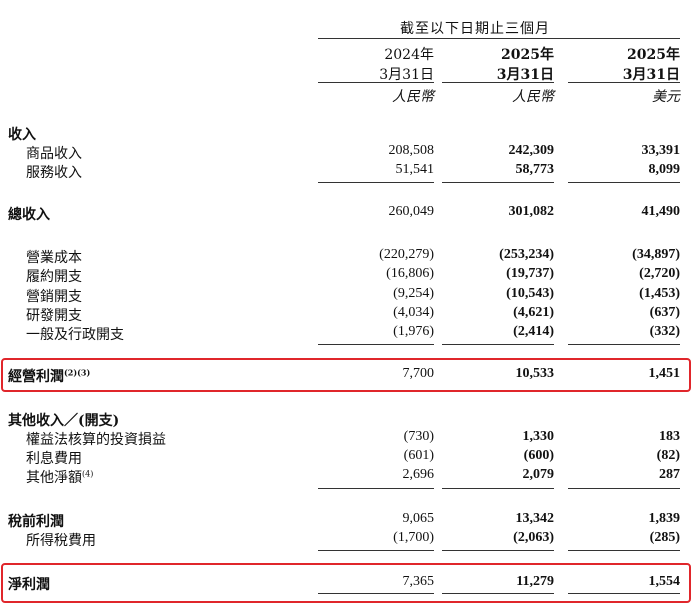  What do you see at coordinates (410, 273) in the screenshot?
I see `fulfillment-2024: (16,806)` at bounding box center [410, 273].